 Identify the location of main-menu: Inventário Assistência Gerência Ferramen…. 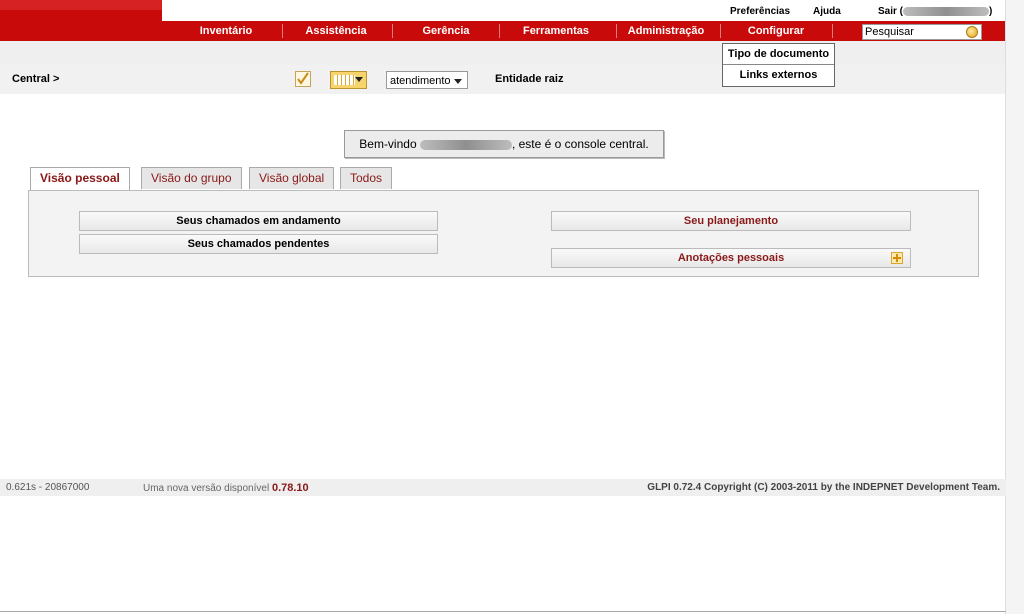
(583, 31).